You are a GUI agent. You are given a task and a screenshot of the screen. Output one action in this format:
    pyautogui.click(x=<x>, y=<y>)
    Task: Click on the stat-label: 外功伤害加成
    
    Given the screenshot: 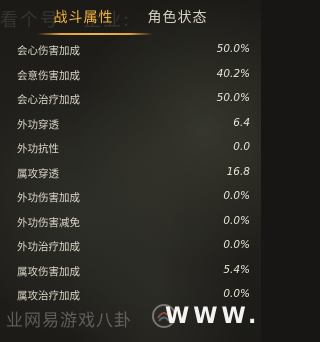 What is the action you would take?
    pyautogui.click(x=48, y=198)
    